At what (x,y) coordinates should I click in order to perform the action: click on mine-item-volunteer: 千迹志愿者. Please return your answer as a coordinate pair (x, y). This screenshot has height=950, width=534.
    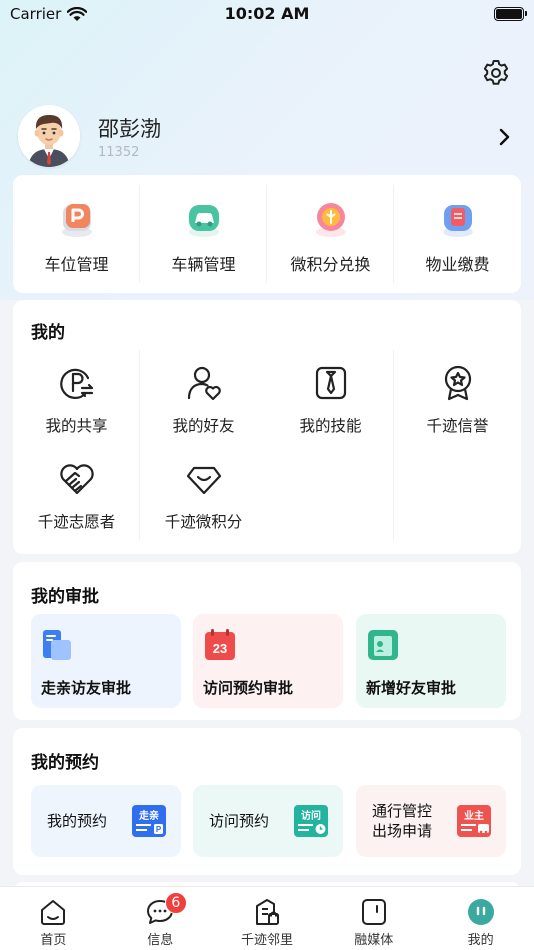
    Looking at the image, I should click on (76, 494).